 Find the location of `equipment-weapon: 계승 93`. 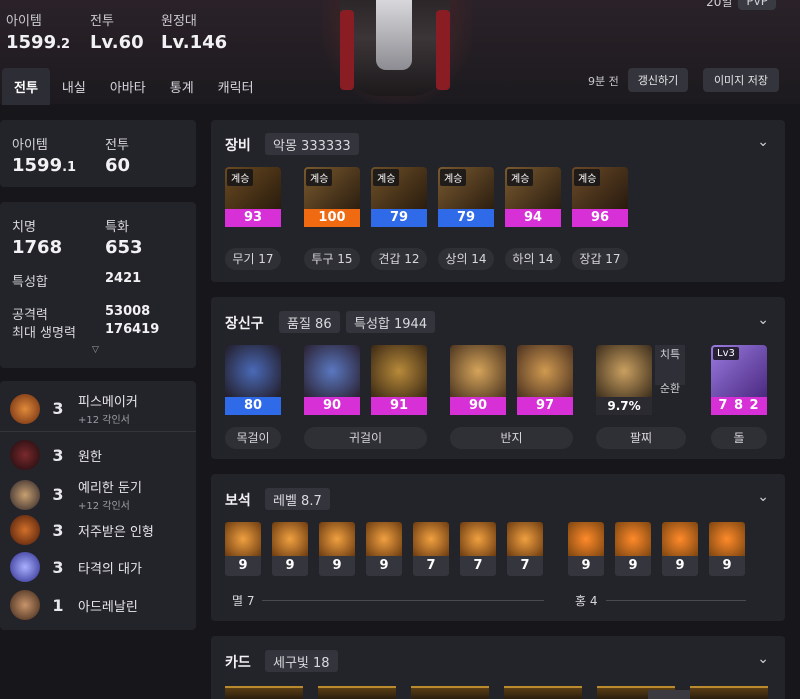

equipment-weapon: 계승 93 is located at coordinates (253, 197).